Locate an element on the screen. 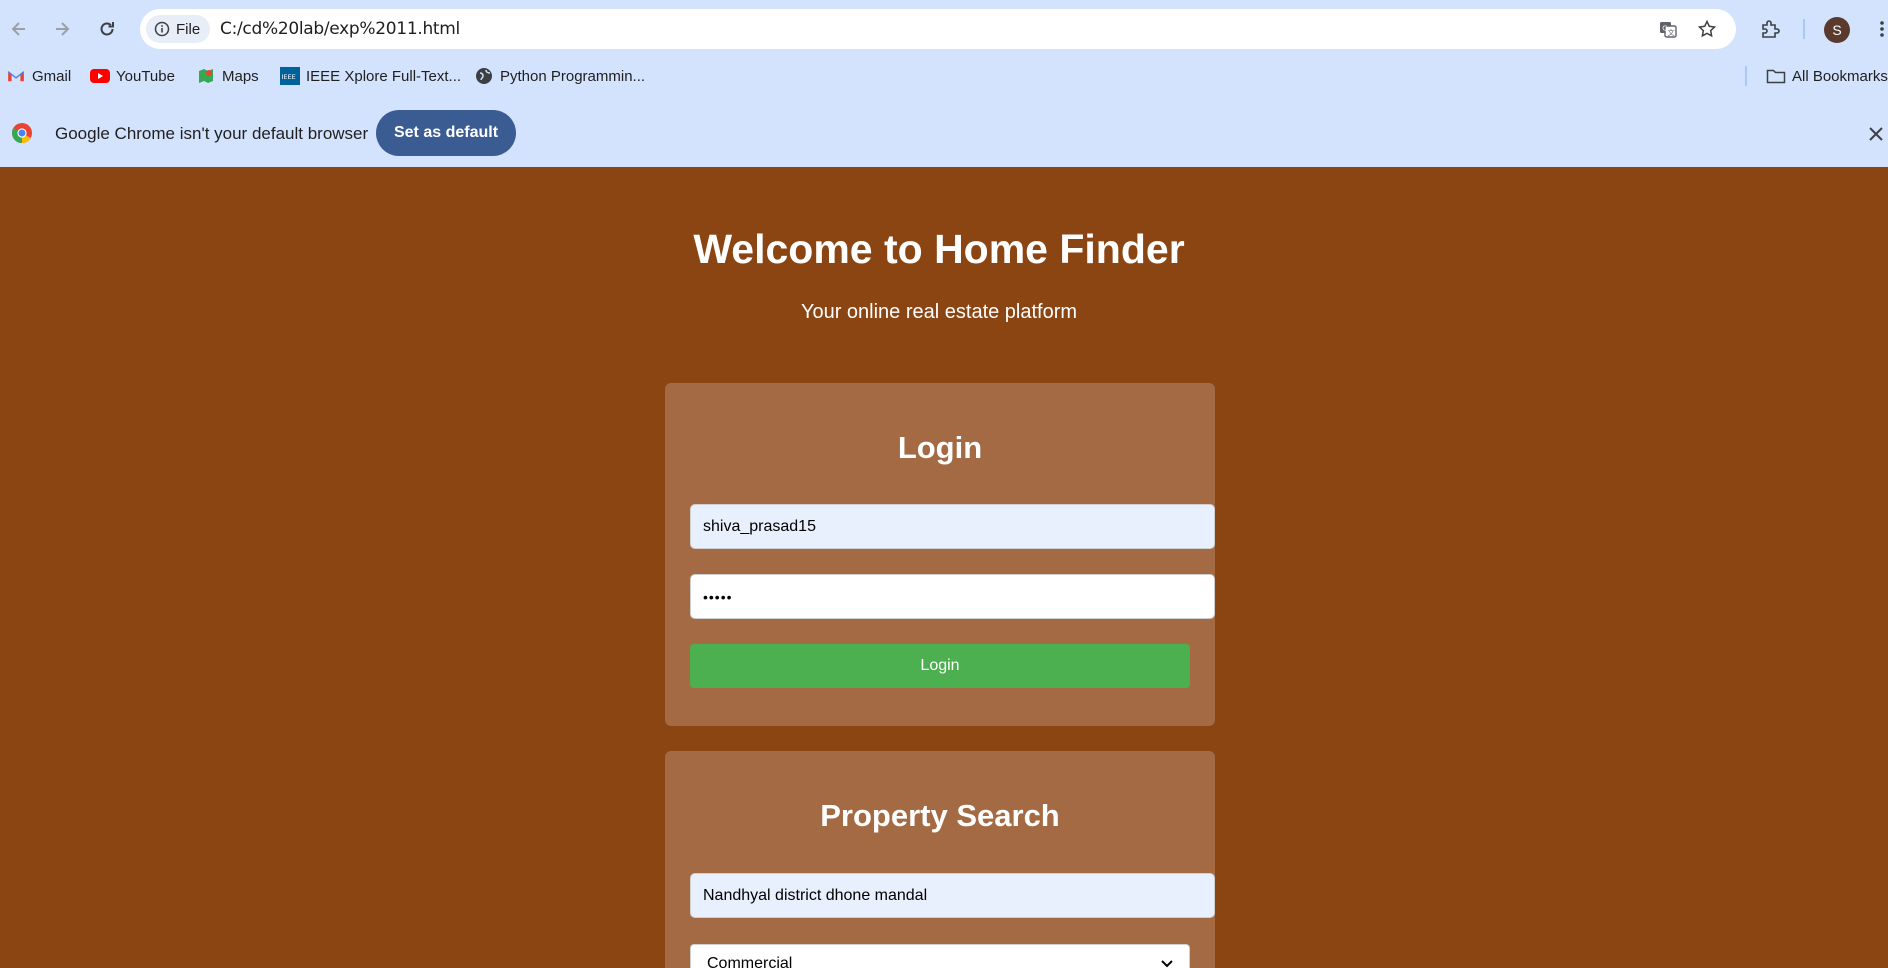 The image size is (1888, 968). reload-button is located at coordinates (107, 29).